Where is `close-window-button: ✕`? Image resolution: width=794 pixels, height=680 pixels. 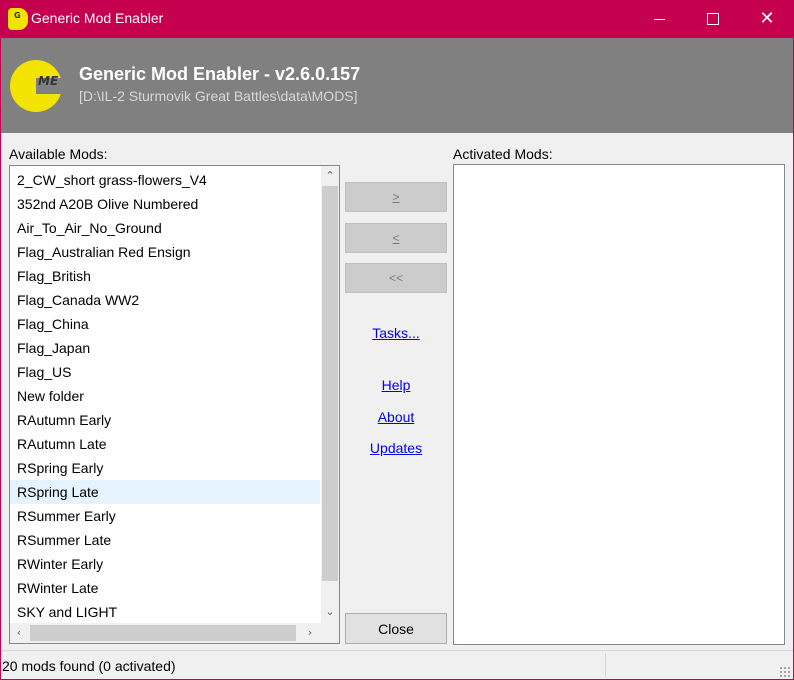 close-window-button: ✕ is located at coordinates (767, 19).